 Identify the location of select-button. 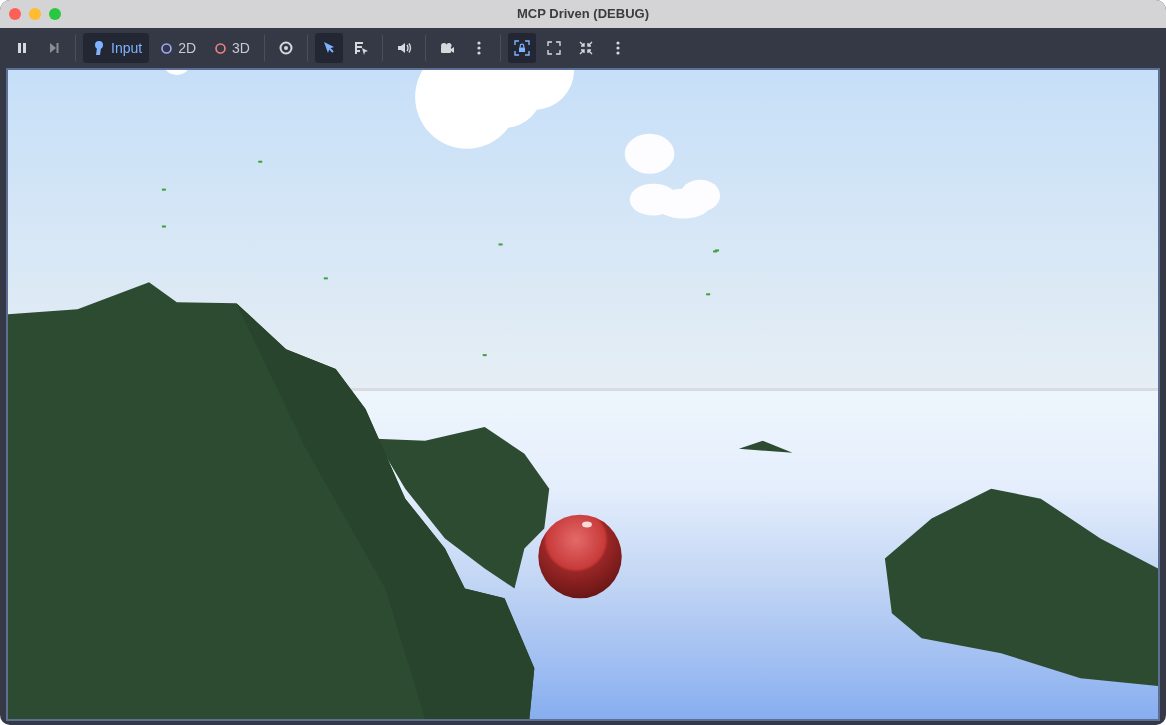
(328, 48).